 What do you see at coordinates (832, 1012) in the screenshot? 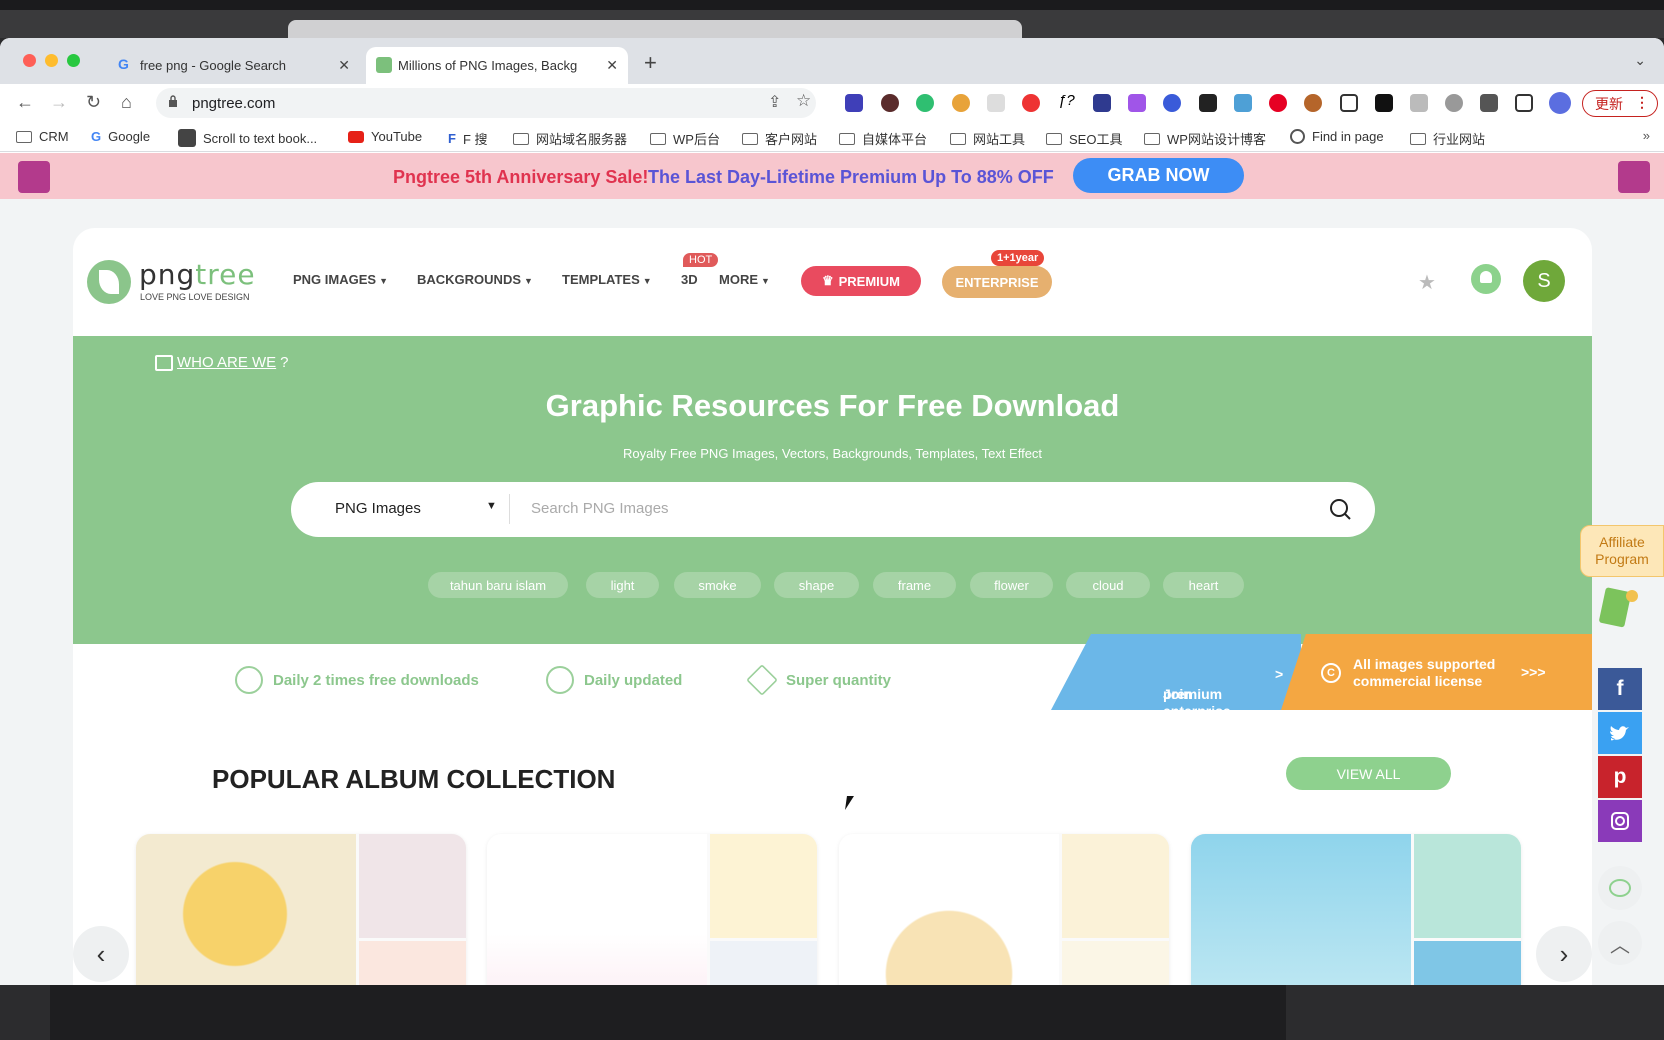
I see `desktop-background` at bounding box center [832, 1012].